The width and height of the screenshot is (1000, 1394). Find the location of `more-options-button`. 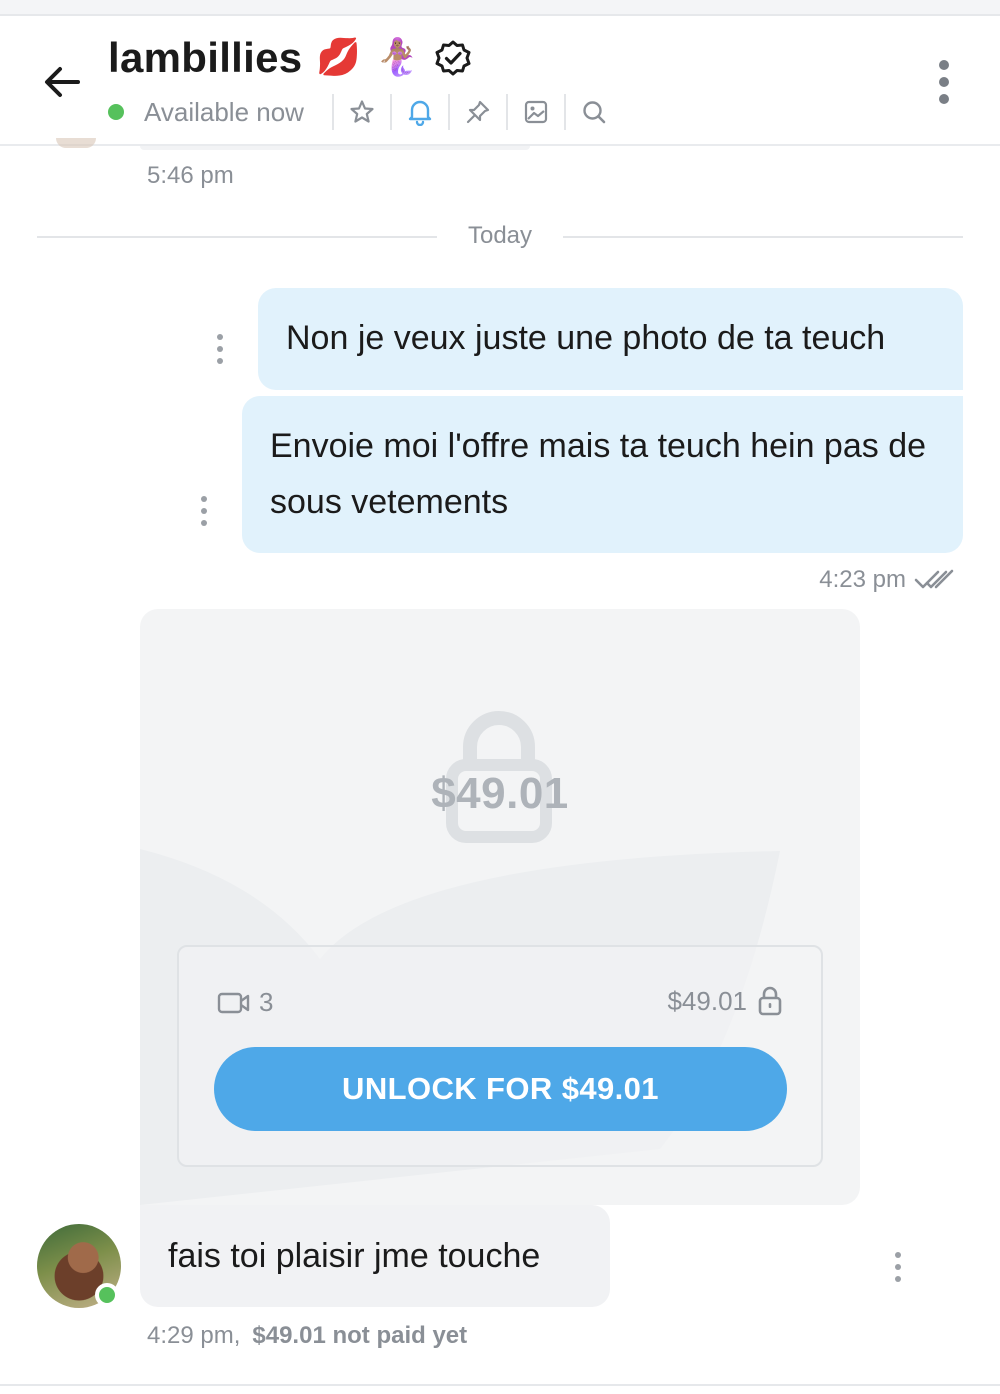

more-options-button is located at coordinates (944, 82).